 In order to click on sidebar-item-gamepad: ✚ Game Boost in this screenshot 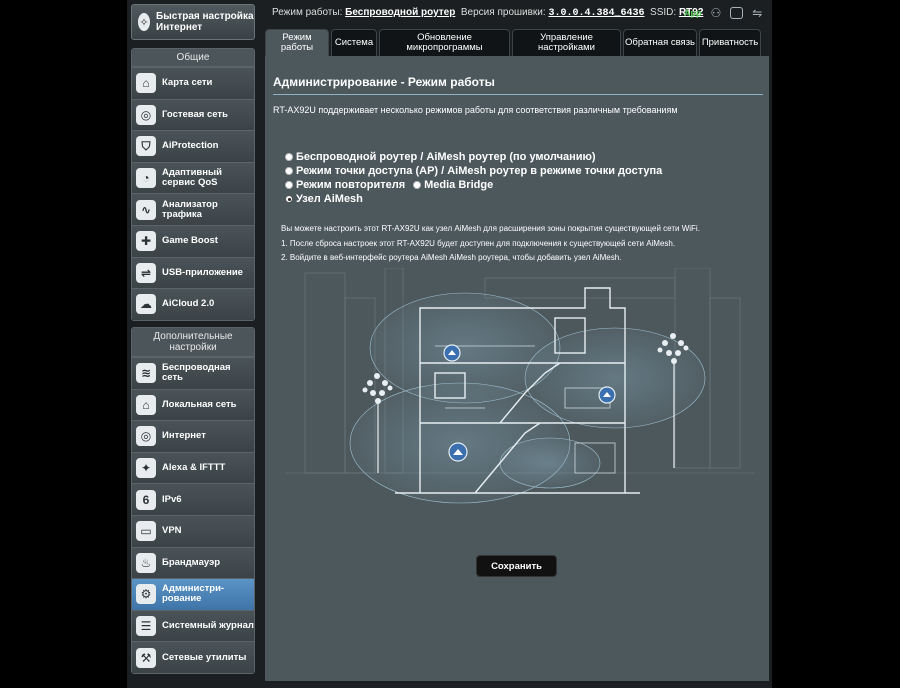, I will do `click(193, 240)`.